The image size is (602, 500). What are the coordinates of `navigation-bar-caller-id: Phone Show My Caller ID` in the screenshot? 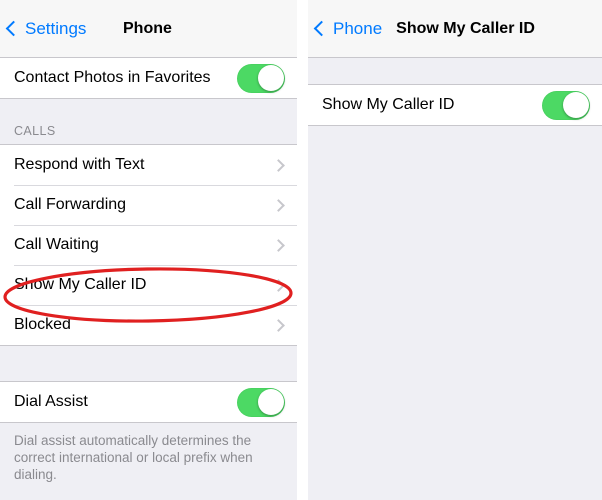 It's located at (455, 29).